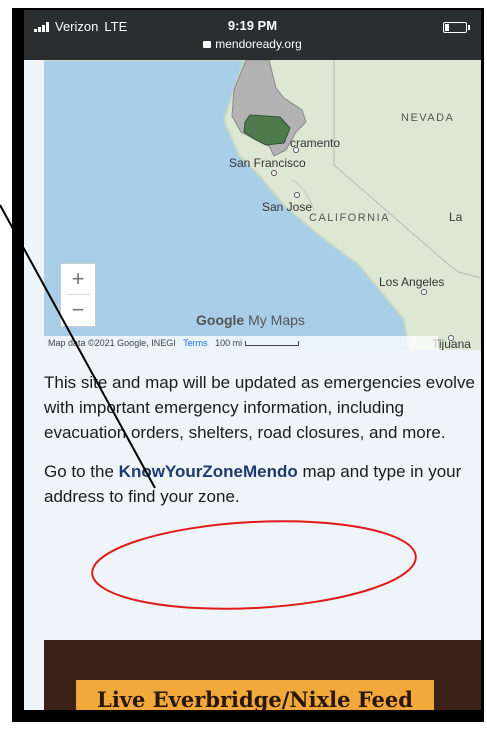  What do you see at coordinates (271, 344) in the screenshot?
I see `map-scale-bar` at bounding box center [271, 344].